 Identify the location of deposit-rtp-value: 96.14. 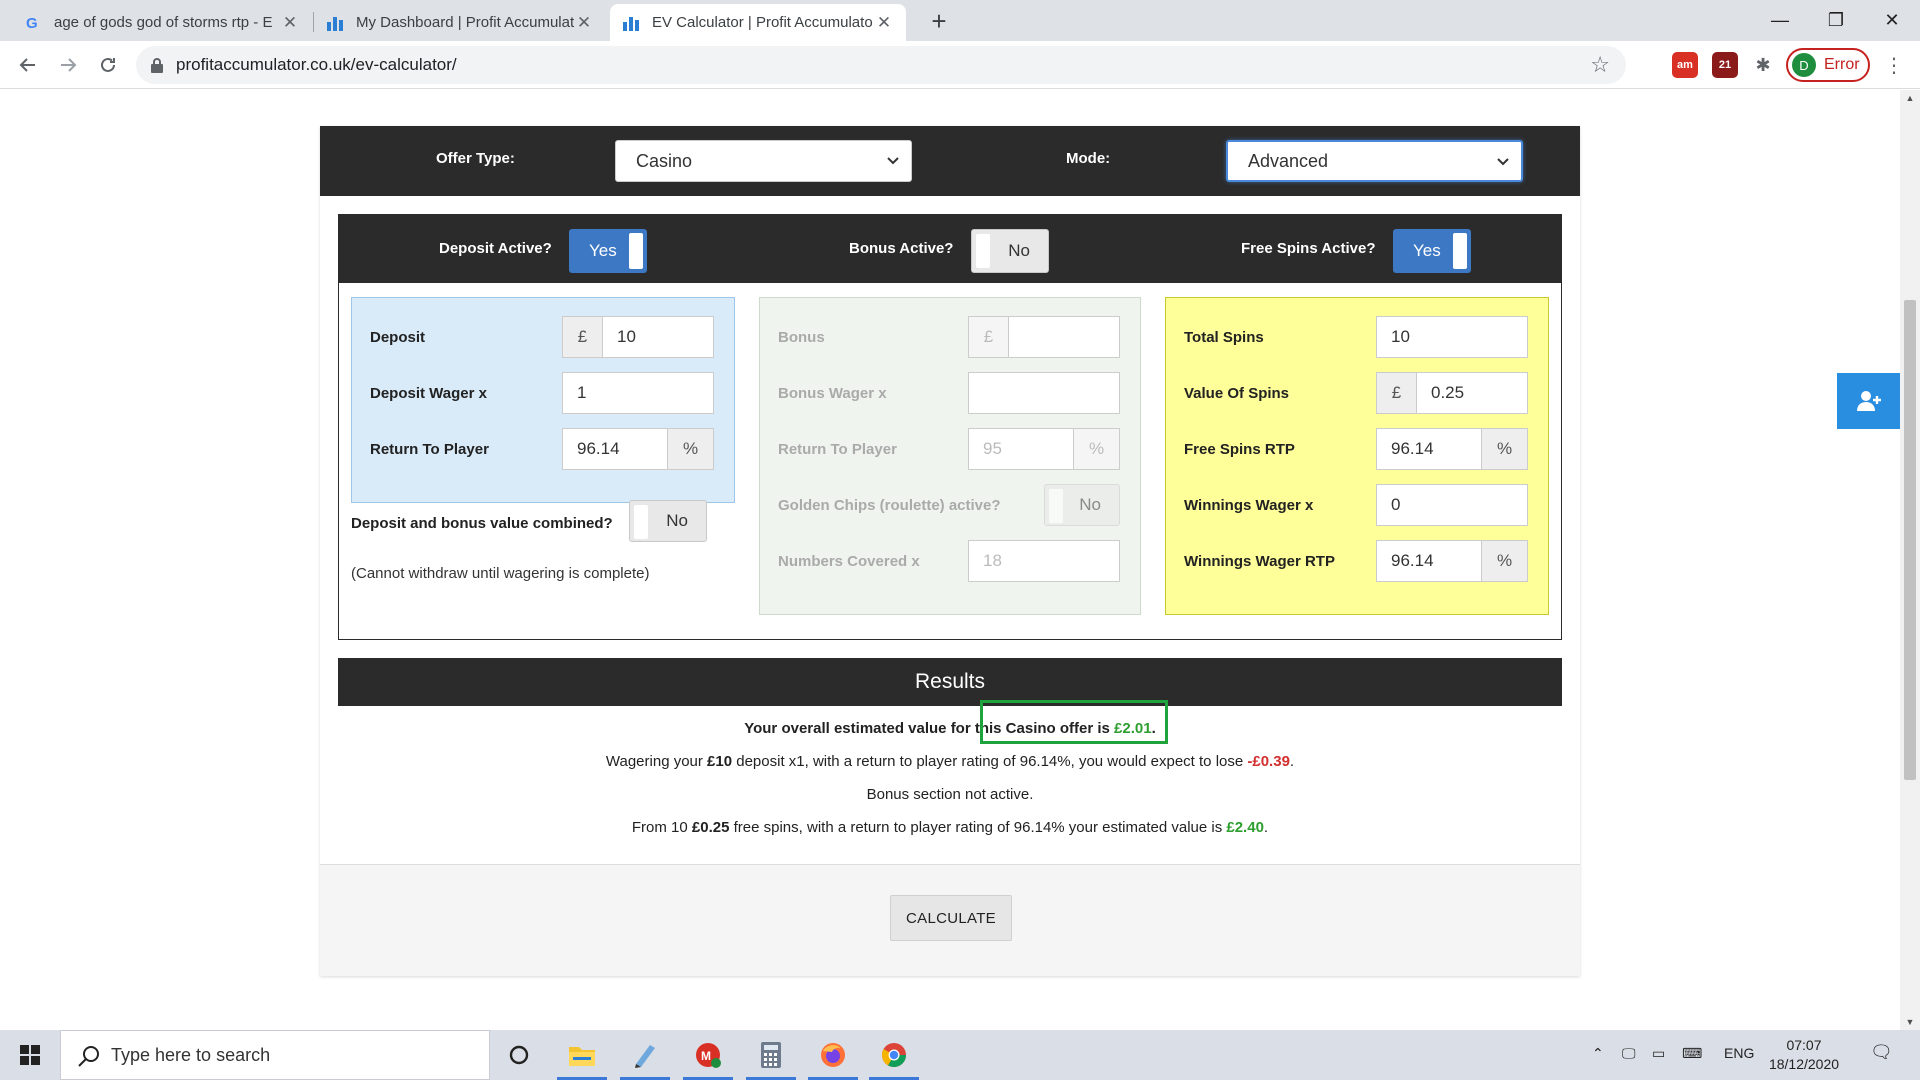
(598, 448).